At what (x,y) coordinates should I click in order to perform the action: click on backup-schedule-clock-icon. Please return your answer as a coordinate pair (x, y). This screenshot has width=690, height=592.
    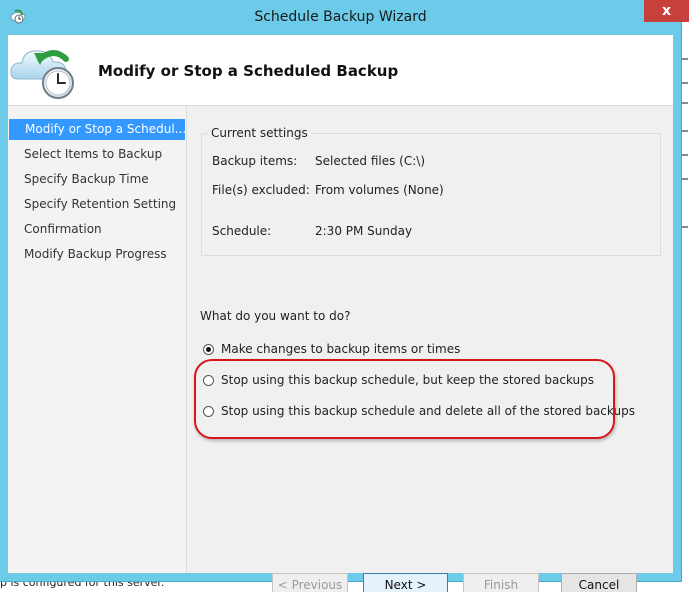
    Looking at the image, I should click on (42, 74).